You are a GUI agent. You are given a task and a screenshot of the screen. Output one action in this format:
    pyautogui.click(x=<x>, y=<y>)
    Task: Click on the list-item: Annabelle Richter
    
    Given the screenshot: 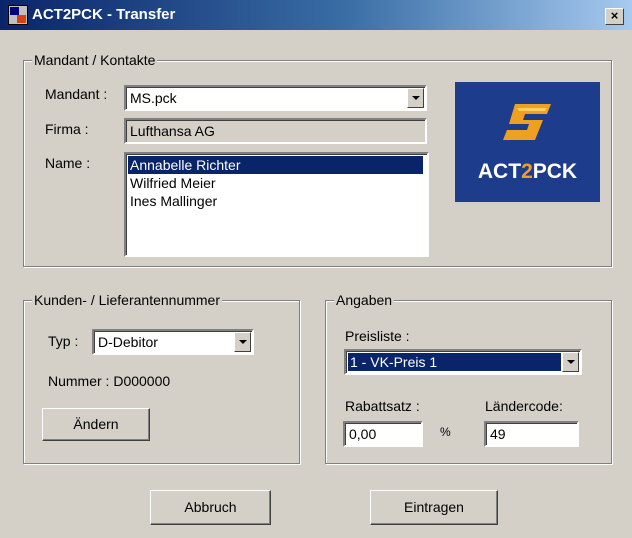 What is the action you would take?
    pyautogui.click(x=275, y=165)
    